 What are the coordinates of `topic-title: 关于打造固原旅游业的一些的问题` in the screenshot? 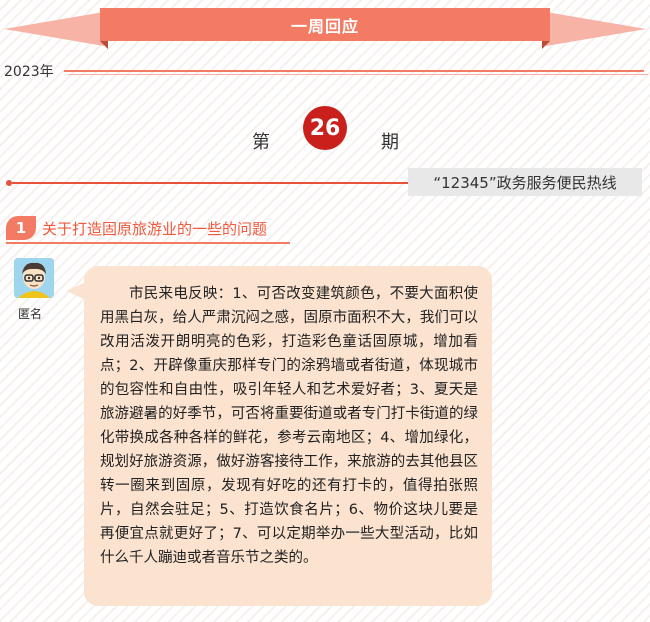 It's located at (155, 228).